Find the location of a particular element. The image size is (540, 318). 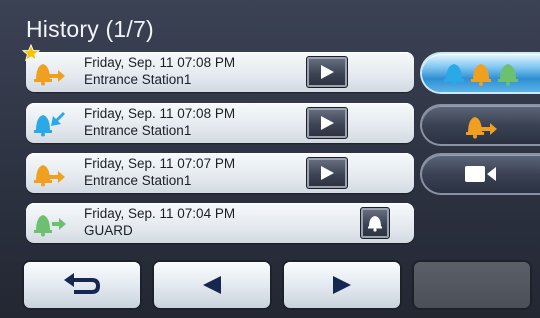

triangle-left-icon is located at coordinates (212, 285).